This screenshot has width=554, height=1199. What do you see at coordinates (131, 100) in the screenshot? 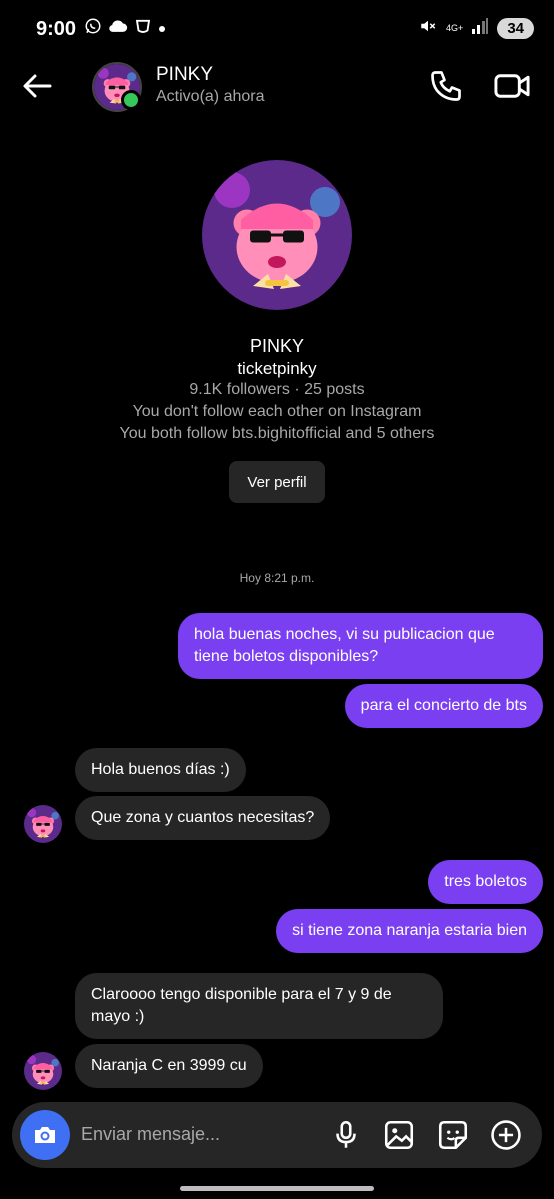
I see `online-indicator` at bounding box center [131, 100].